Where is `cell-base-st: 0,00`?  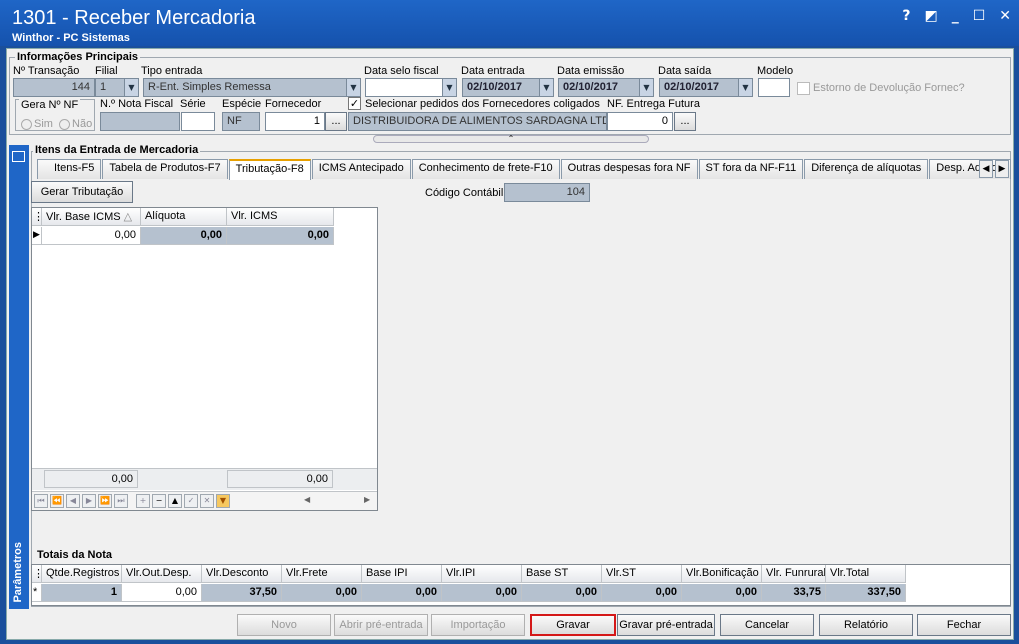
cell-base-st: 0,00 is located at coordinates (562, 593).